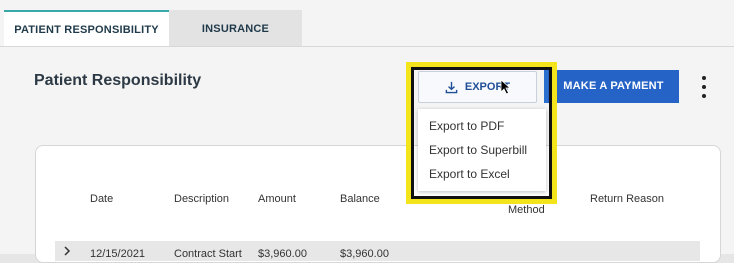  What do you see at coordinates (627, 199) in the screenshot?
I see `column-header-return-reason: Return Reason` at bounding box center [627, 199].